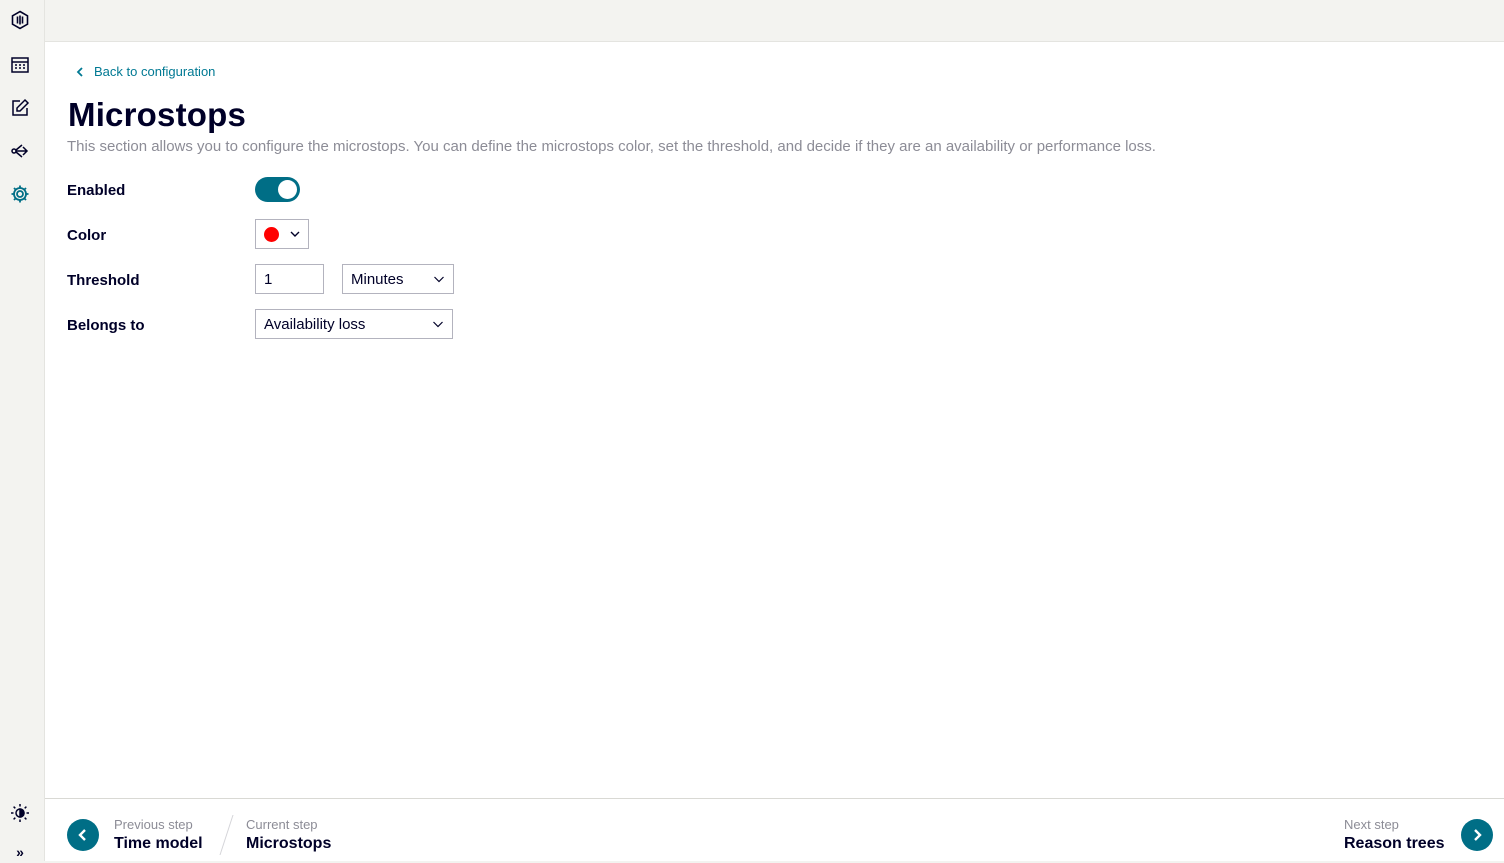  I want to click on color-picker-select, so click(282, 234).